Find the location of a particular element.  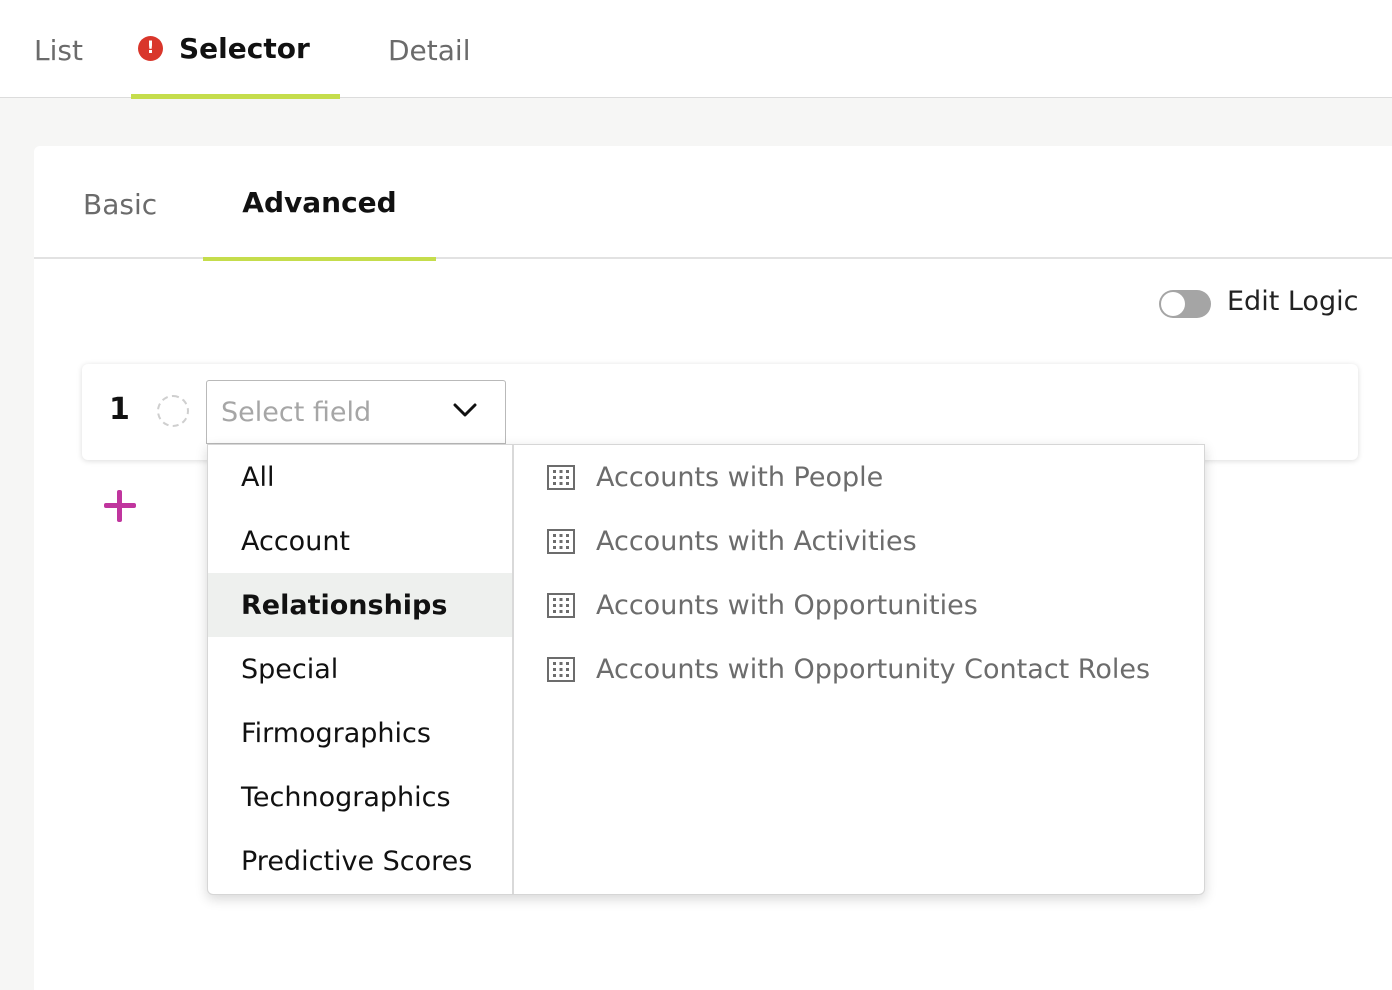

option-accounts-with-opportunities: Accounts with Opportunities is located at coordinates (859, 605).